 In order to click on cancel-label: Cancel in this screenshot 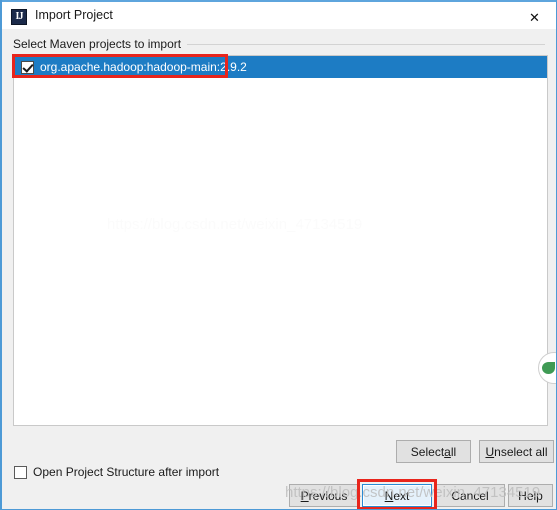, I will do `click(470, 495)`.